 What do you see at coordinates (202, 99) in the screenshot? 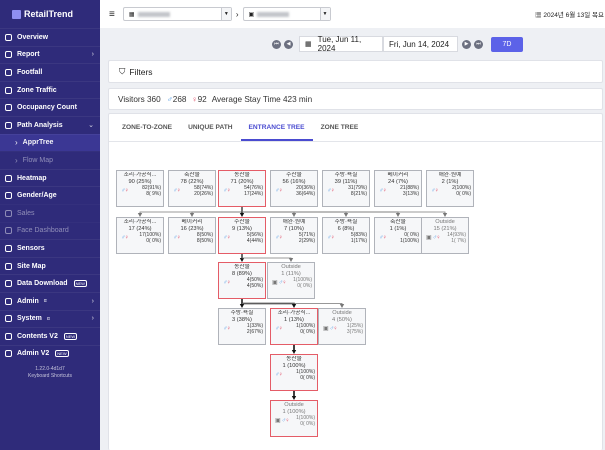
I see `female-count: 92` at bounding box center [202, 99].